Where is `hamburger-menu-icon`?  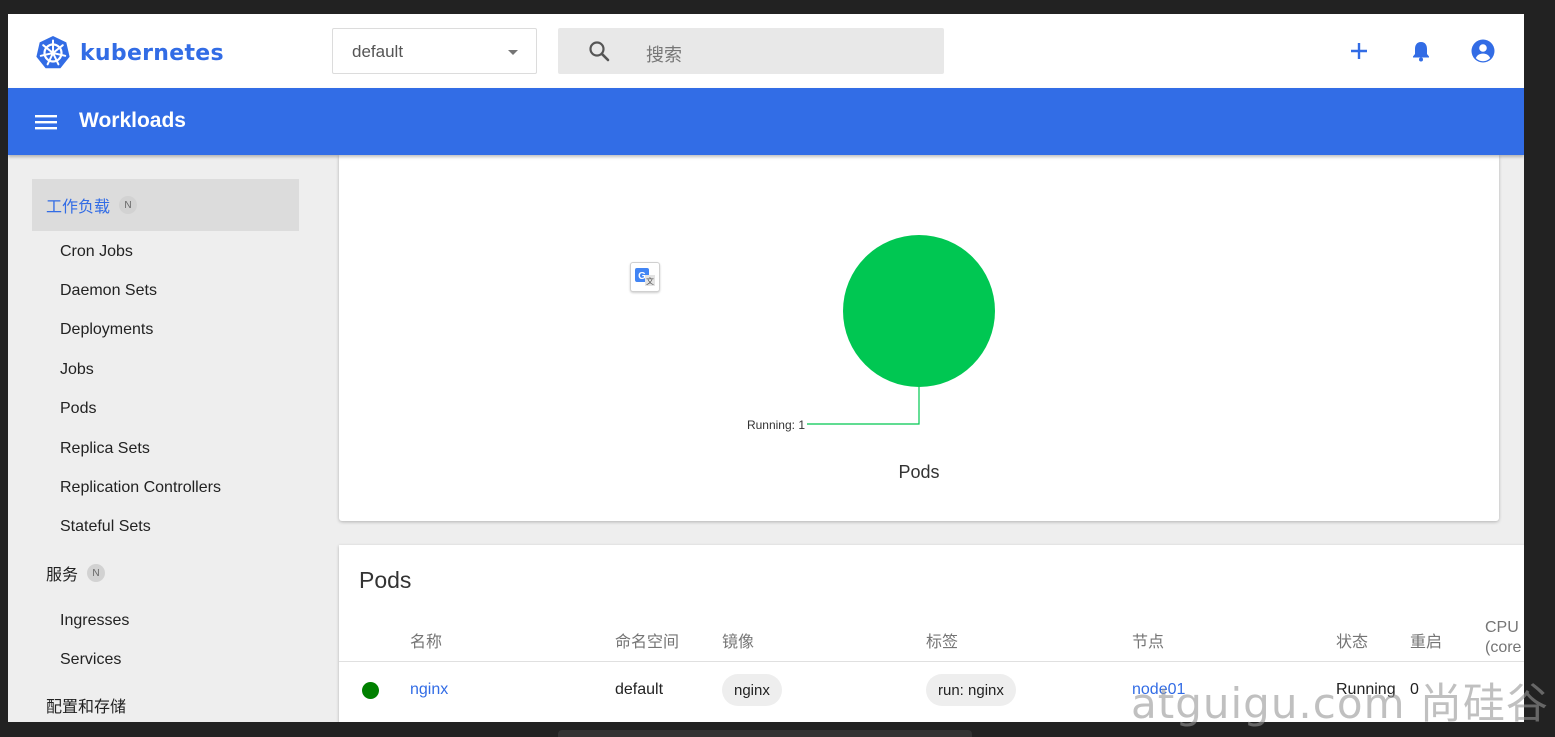
hamburger-menu-icon is located at coordinates (46, 122).